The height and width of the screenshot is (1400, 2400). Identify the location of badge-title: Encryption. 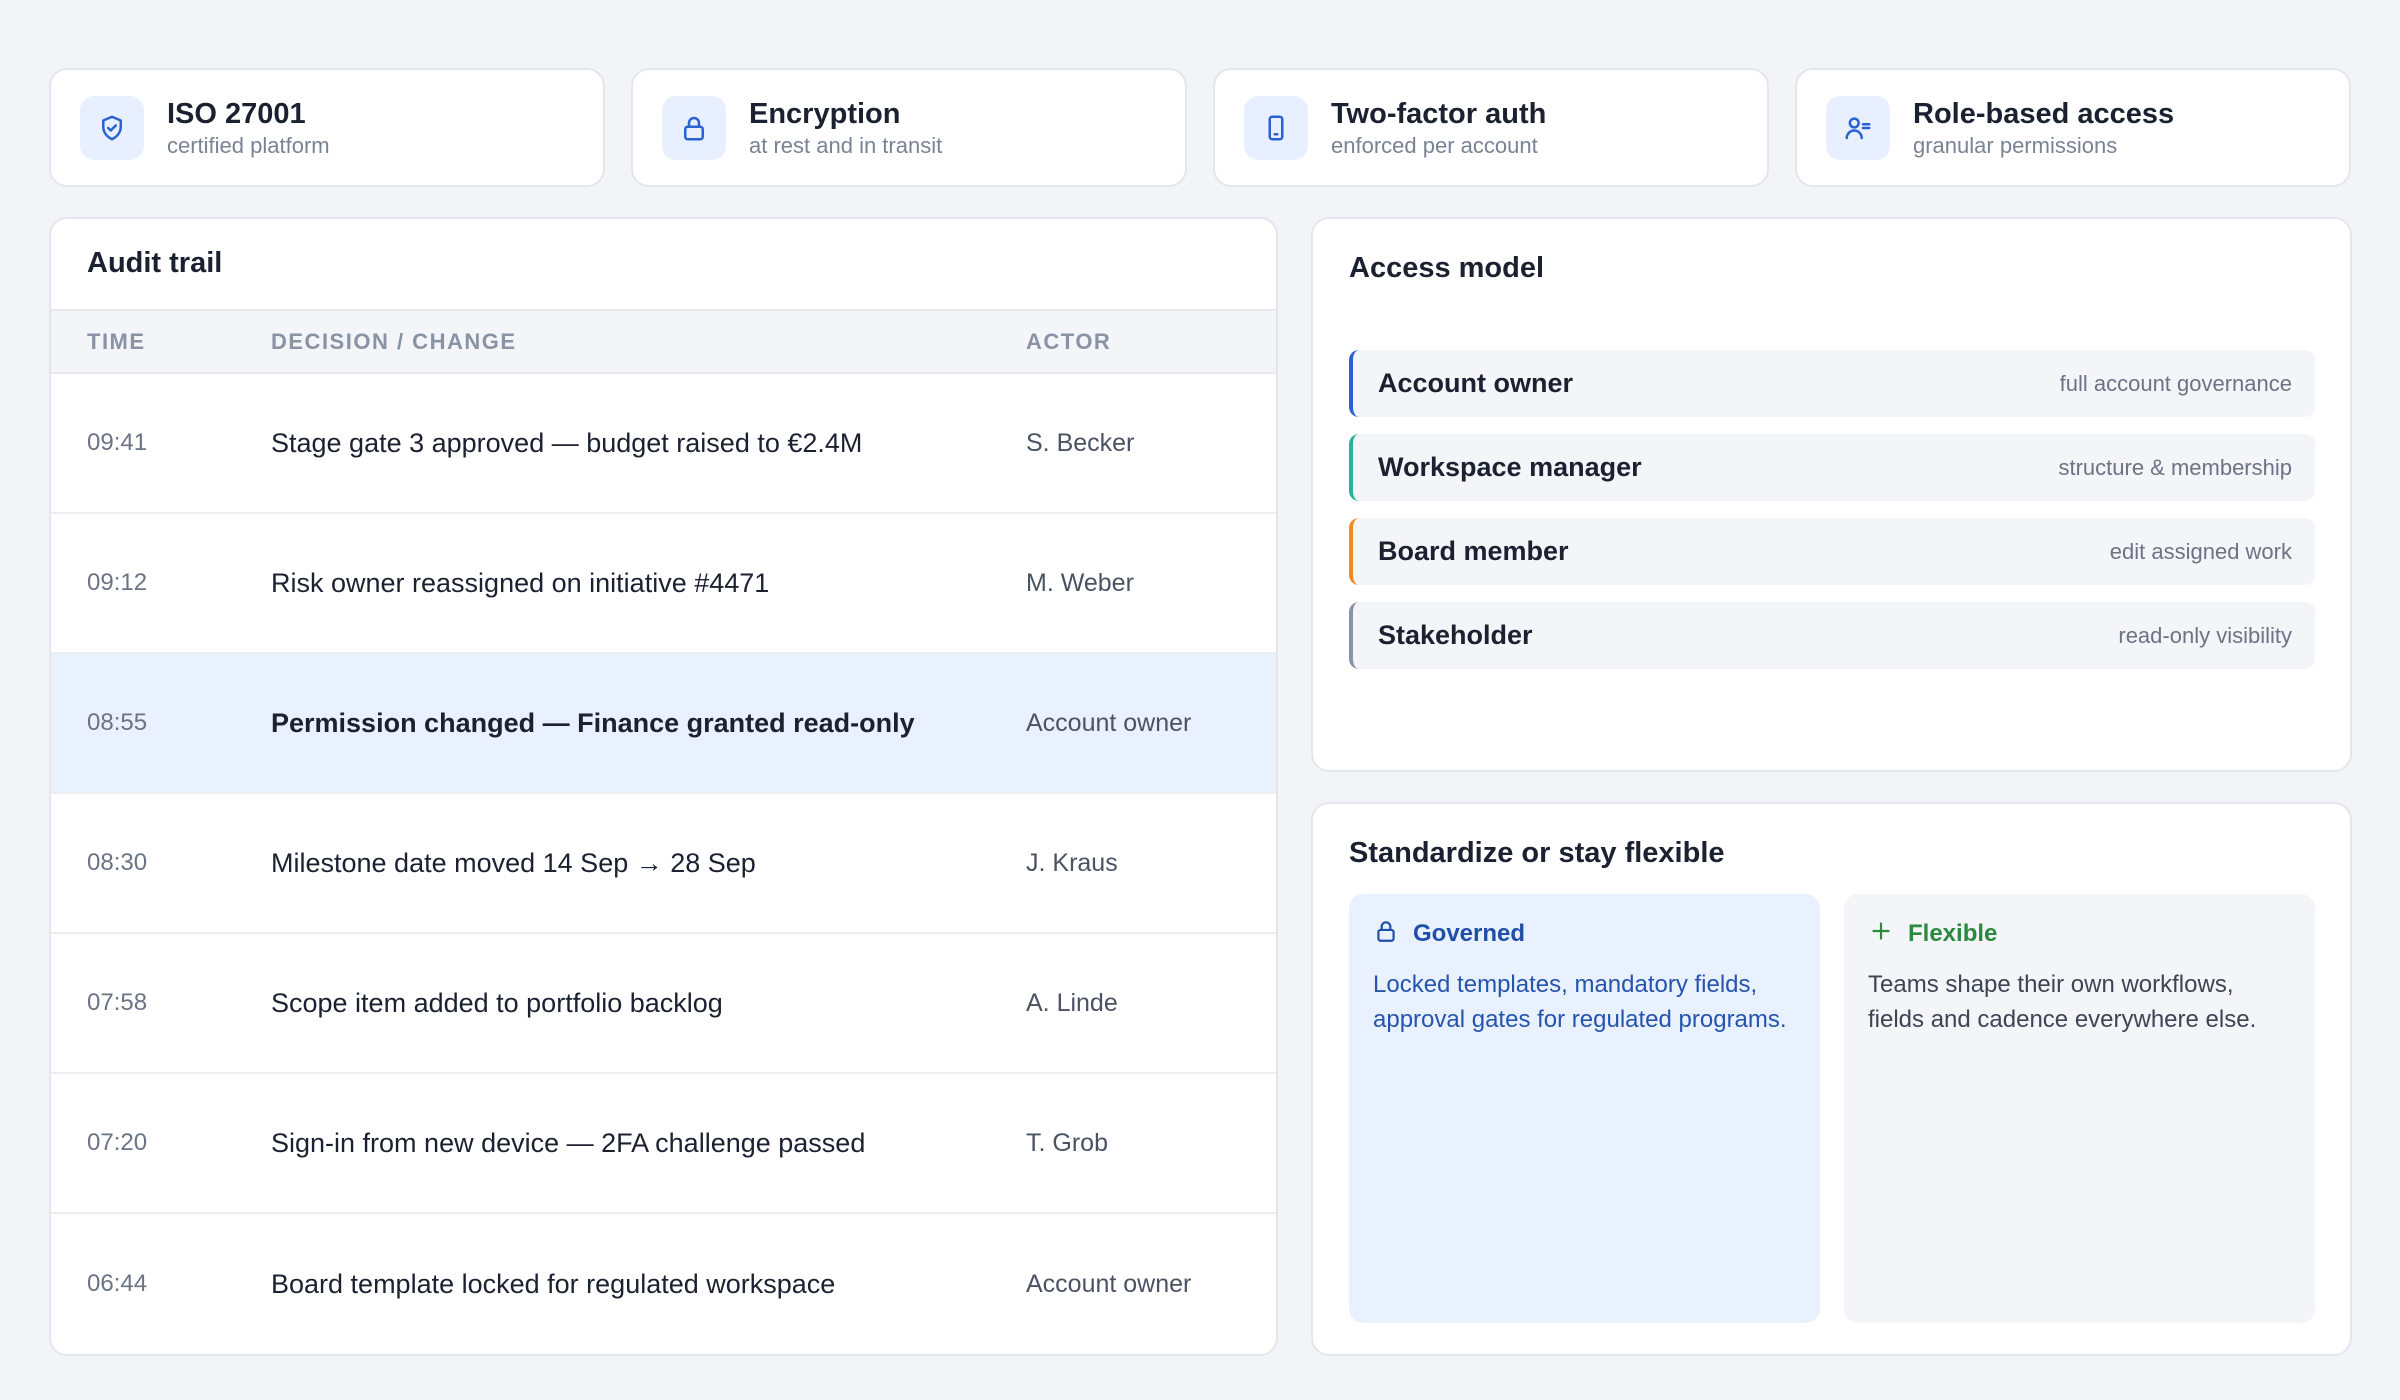
(825, 113).